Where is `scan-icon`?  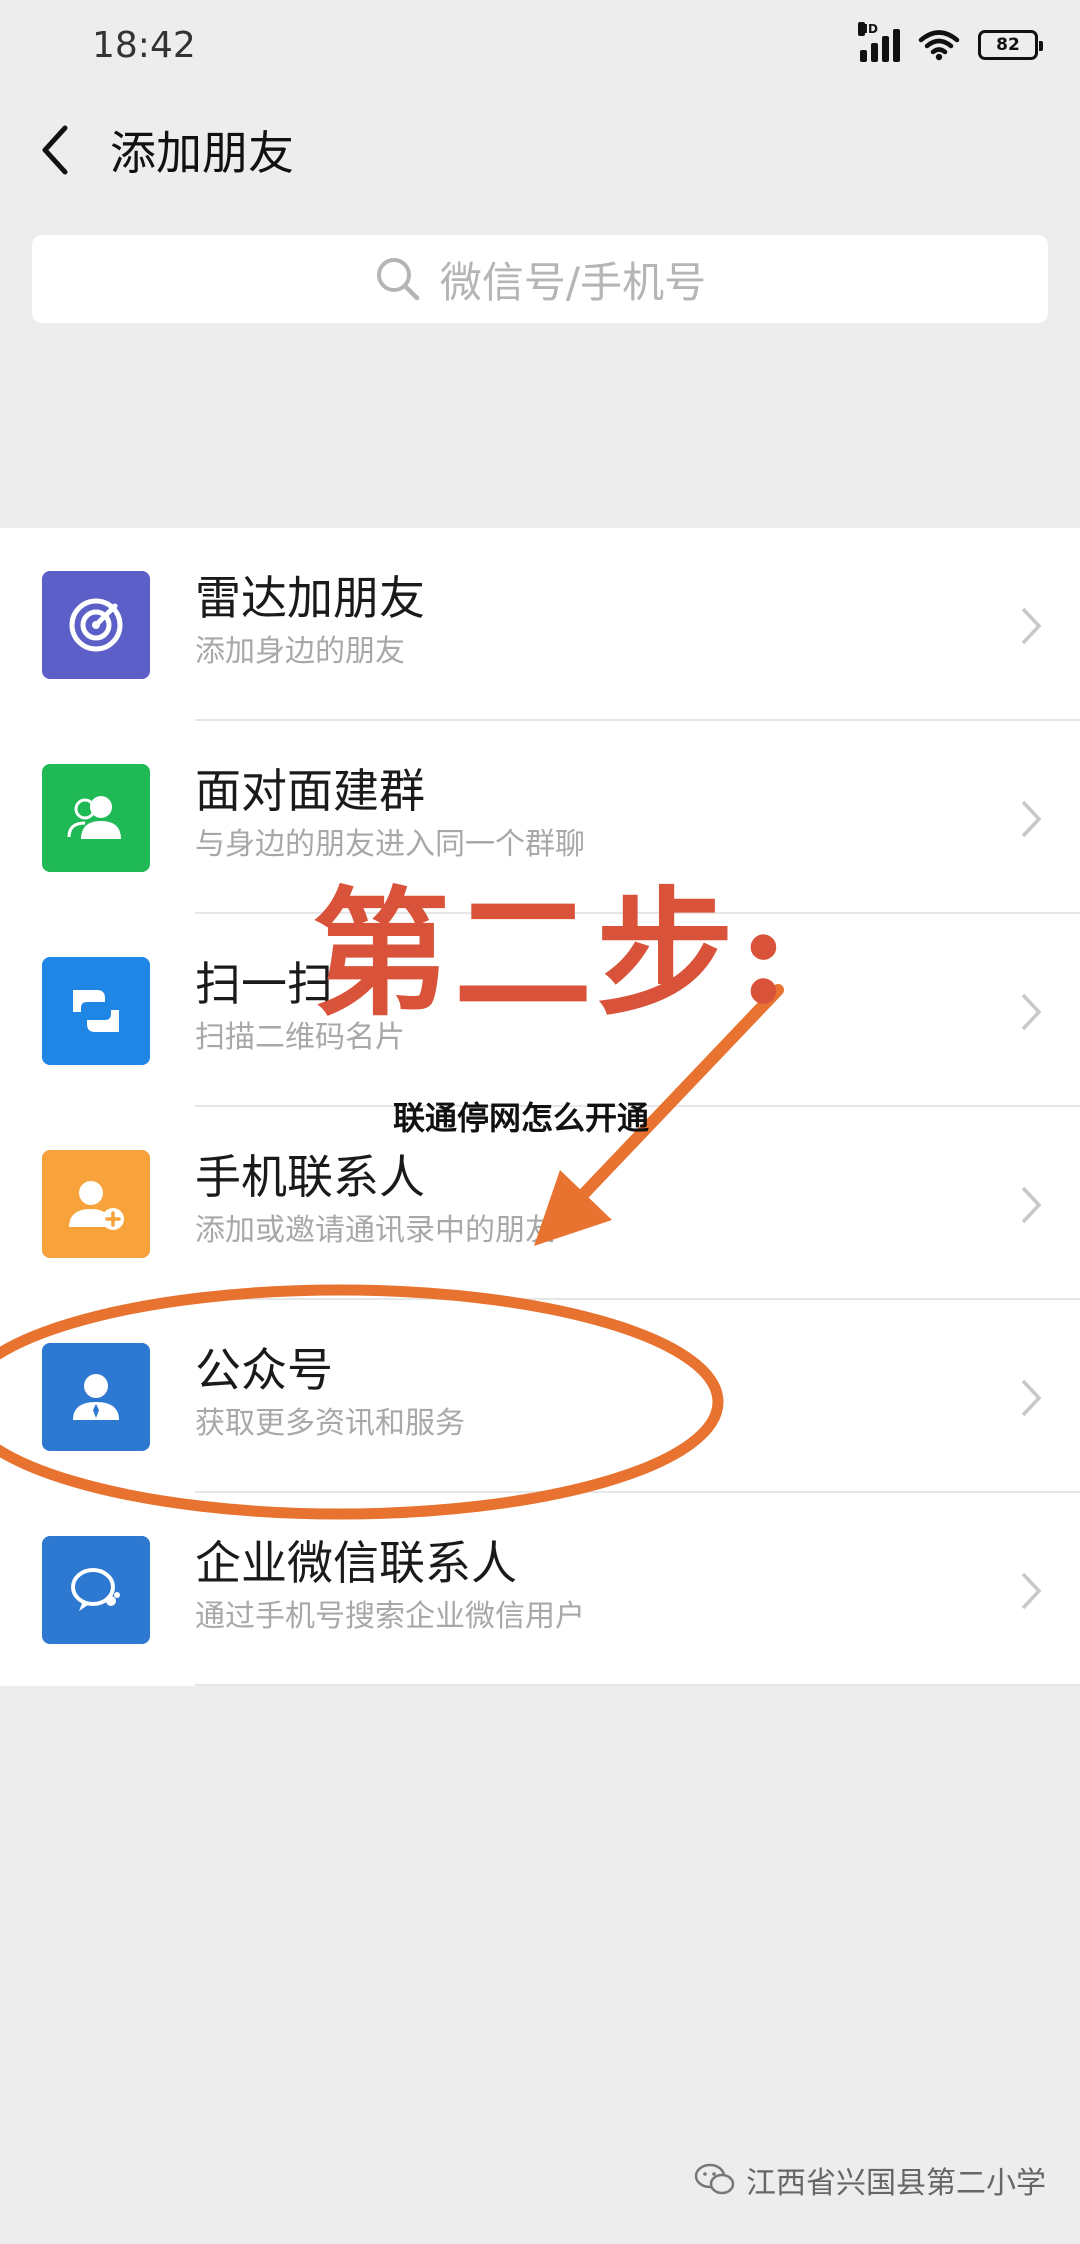 scan-icon is located at coordinates (96, 1010).